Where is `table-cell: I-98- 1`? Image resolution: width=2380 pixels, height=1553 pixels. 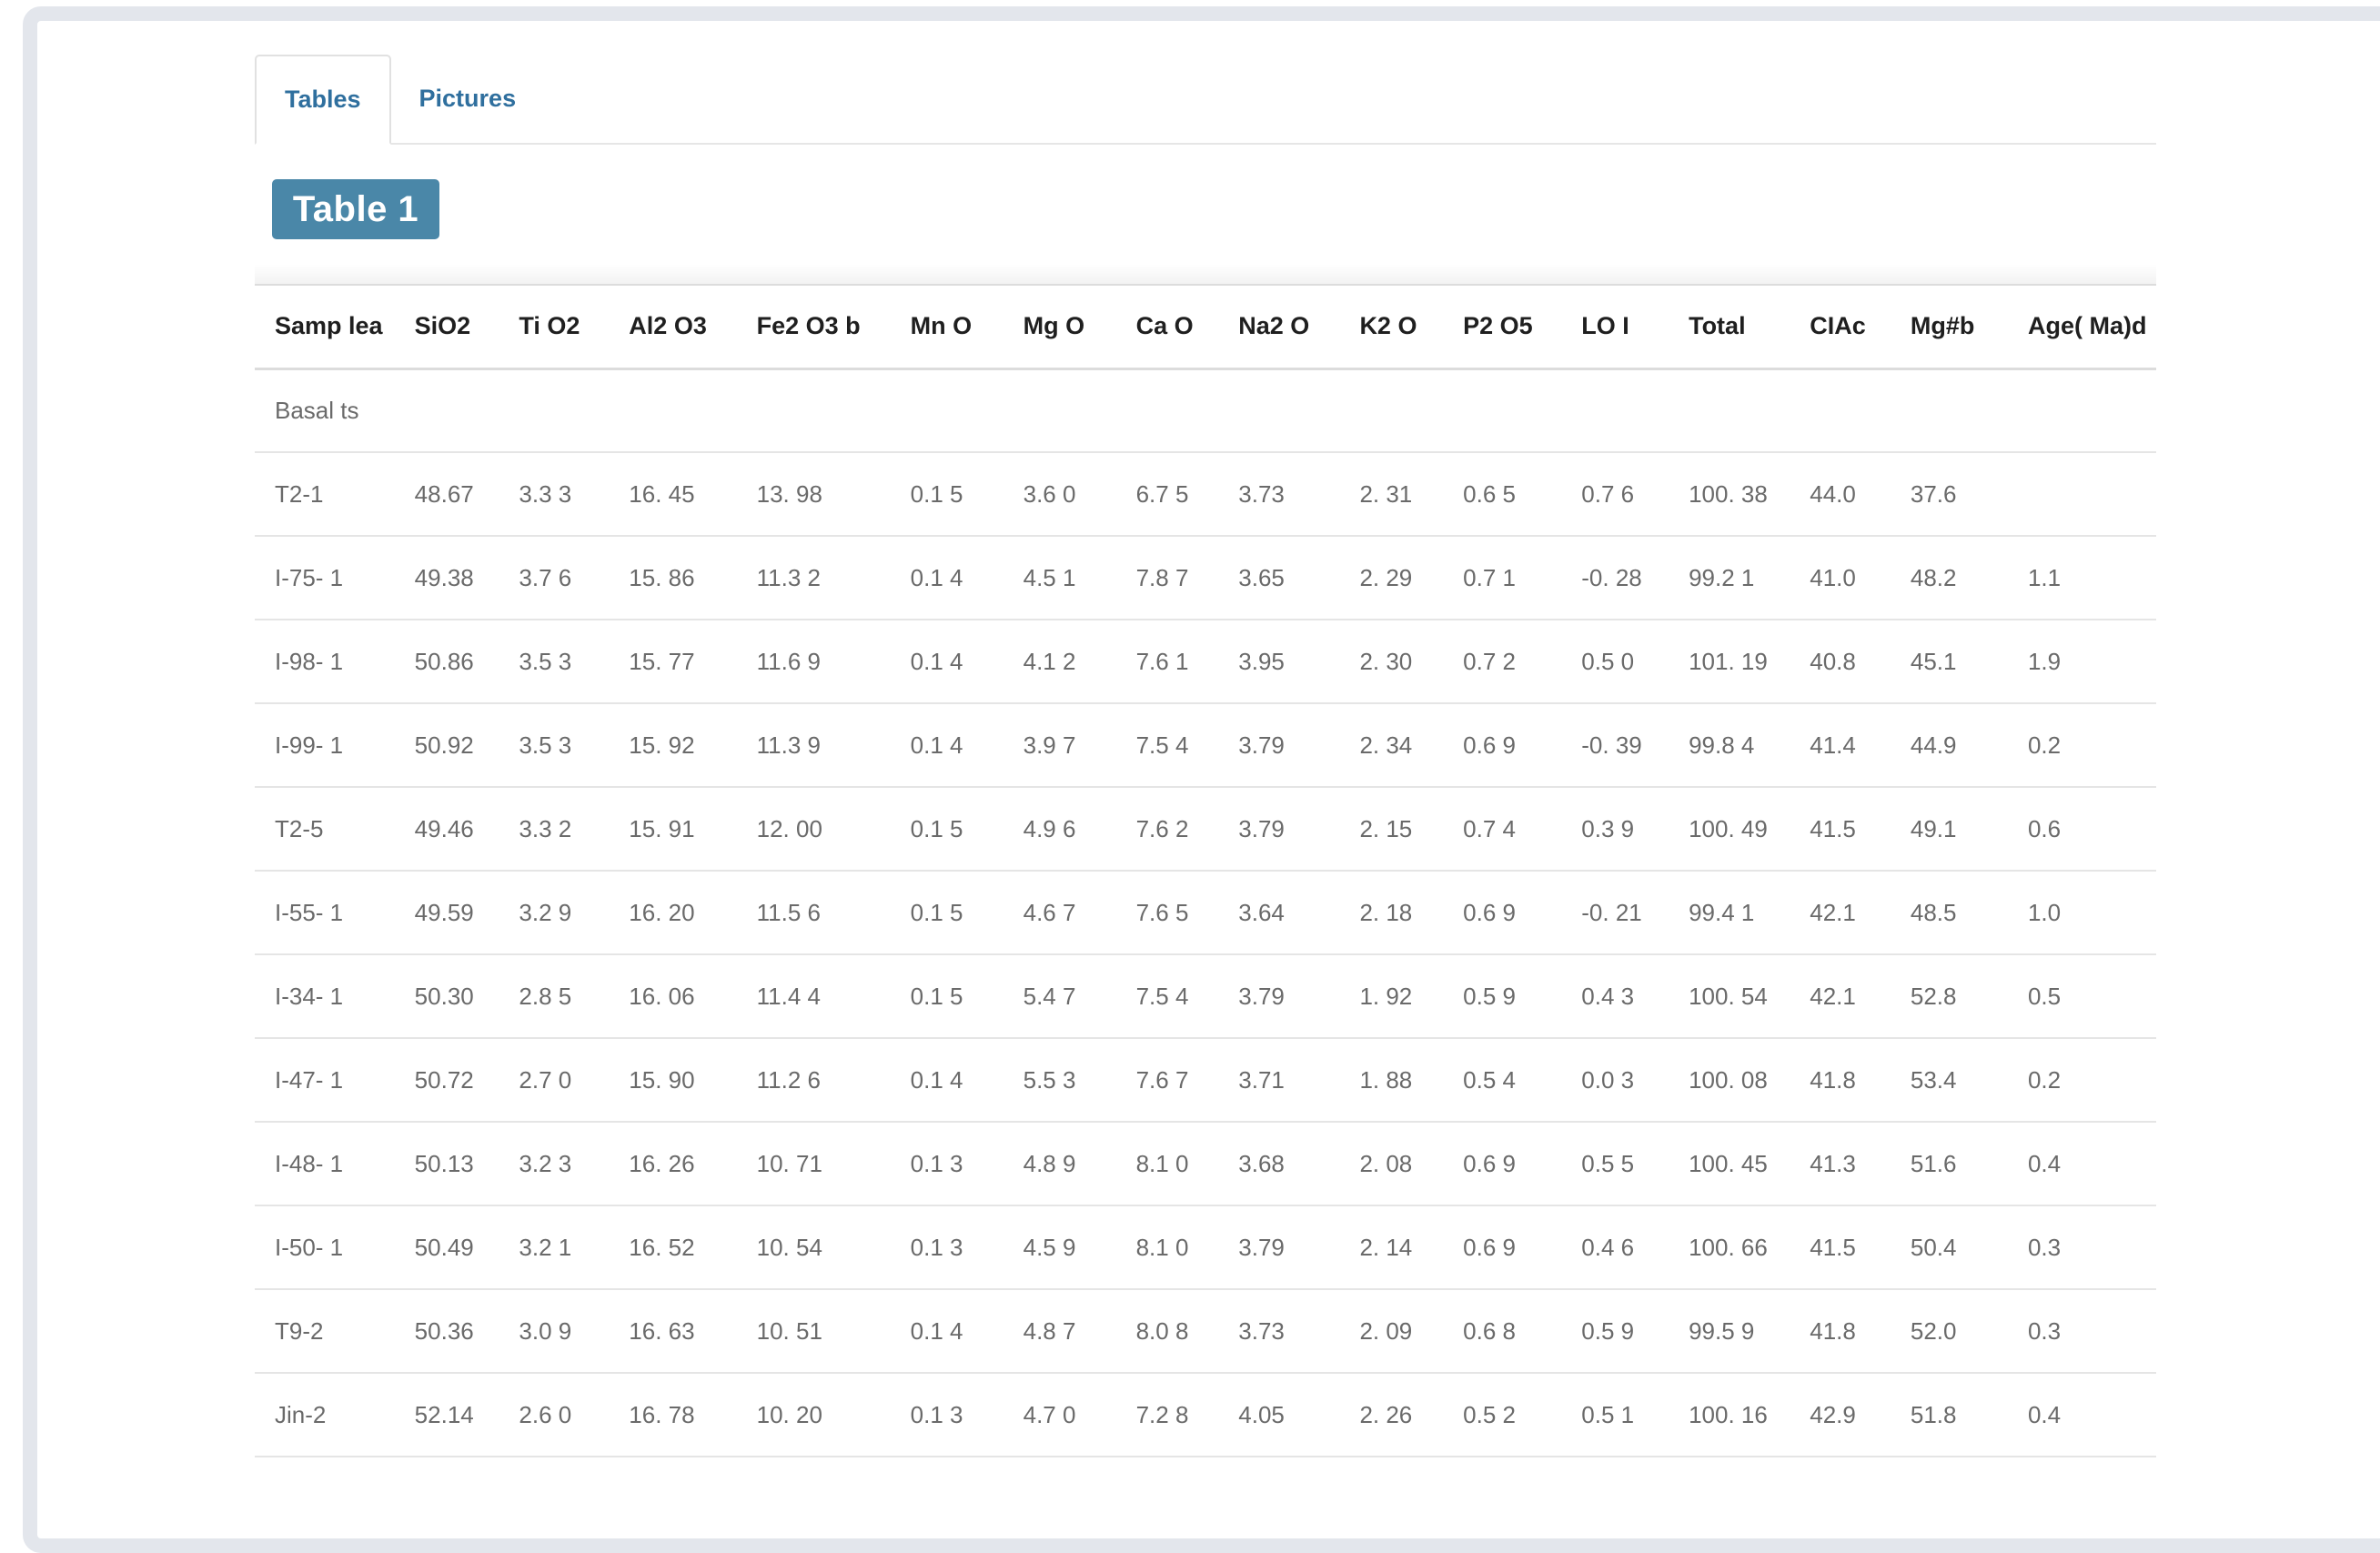 table-cell: I-98- 1 is located at coordinates (325, 662).